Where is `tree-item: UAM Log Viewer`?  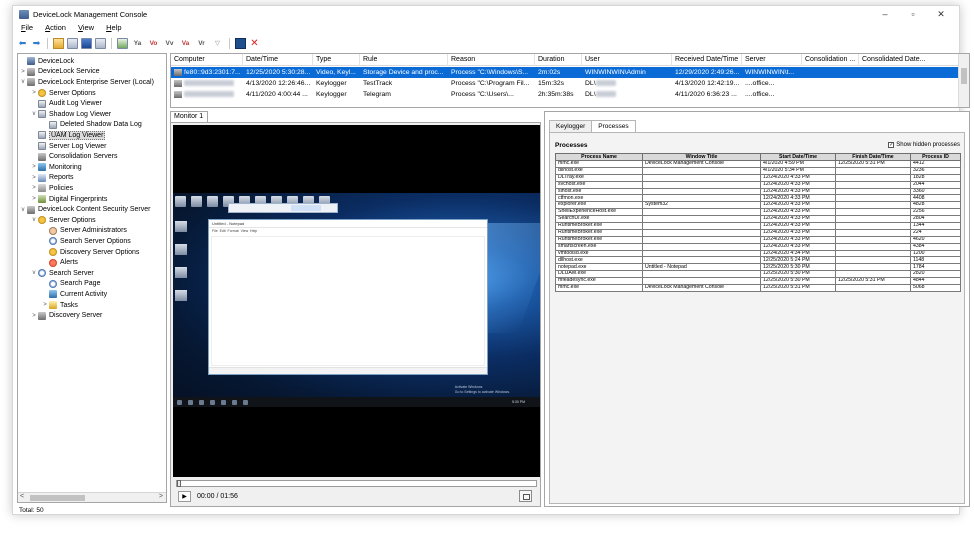
tree-item: UAM Log Viewer is located at coordinates (68, 135).